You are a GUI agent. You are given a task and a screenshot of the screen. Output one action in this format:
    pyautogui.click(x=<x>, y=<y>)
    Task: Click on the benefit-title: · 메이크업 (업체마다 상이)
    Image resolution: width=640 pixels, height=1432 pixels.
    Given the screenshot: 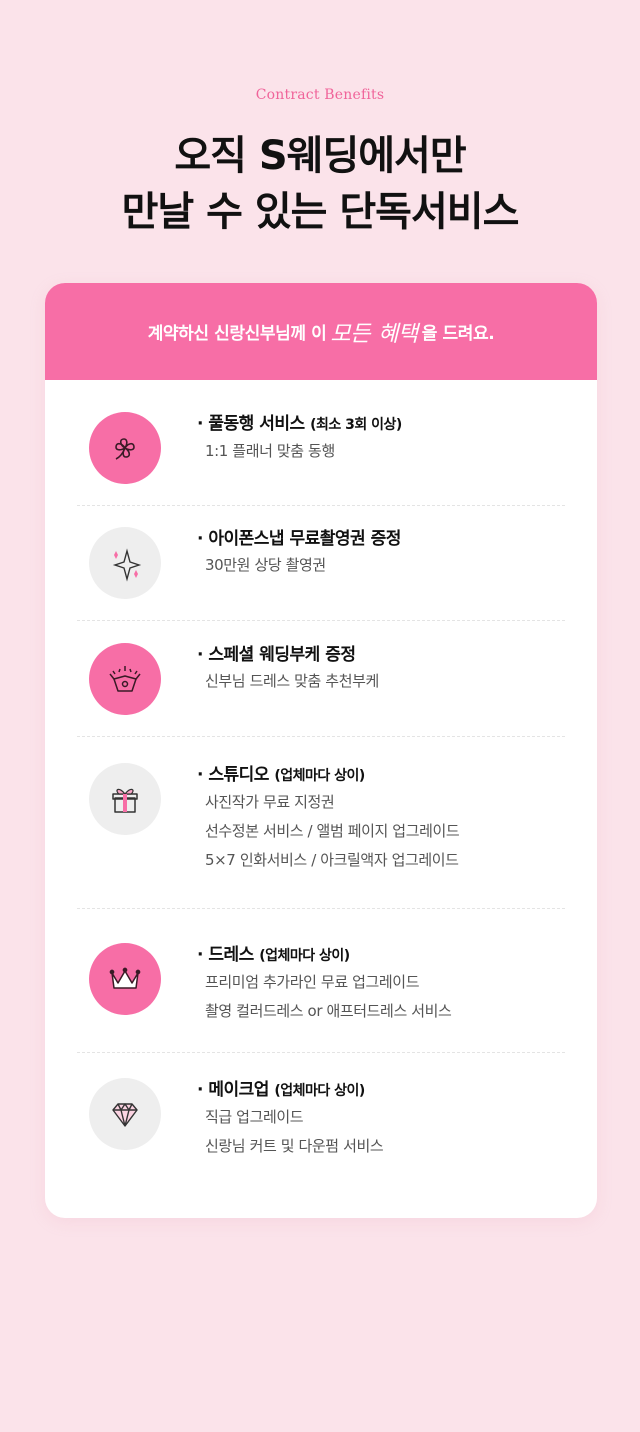 What is the action you would take?
    pyautogui.click(x=290, y=1090)
    